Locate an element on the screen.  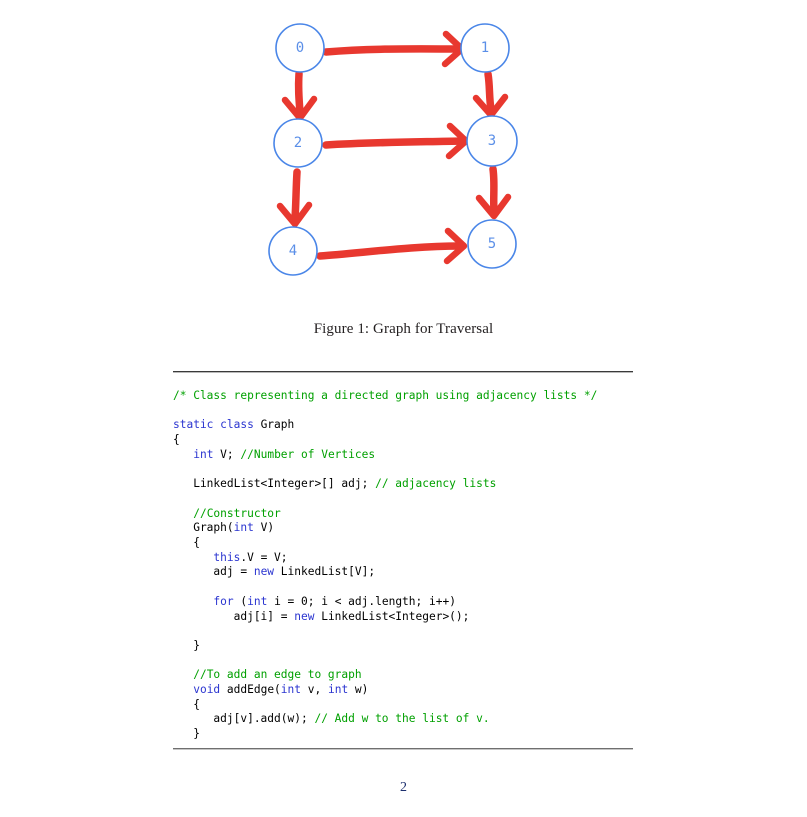
graph-node-4: 4 is located at coordinates (293, 251).